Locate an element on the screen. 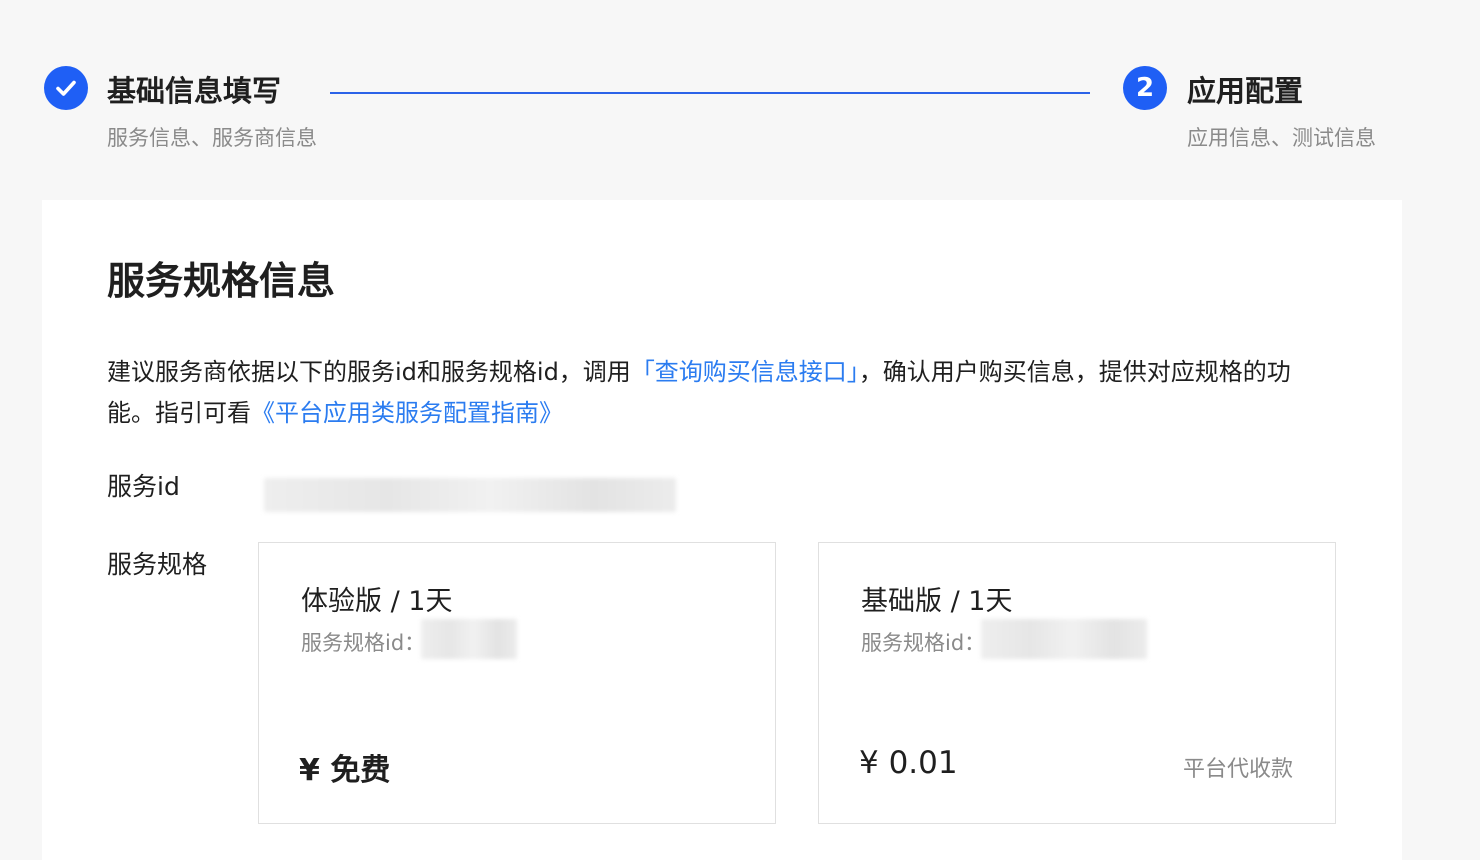  description-text-1: 建议服务商依据以下的服务id和服务规格id，调用 is located at coordinates (369, 372).